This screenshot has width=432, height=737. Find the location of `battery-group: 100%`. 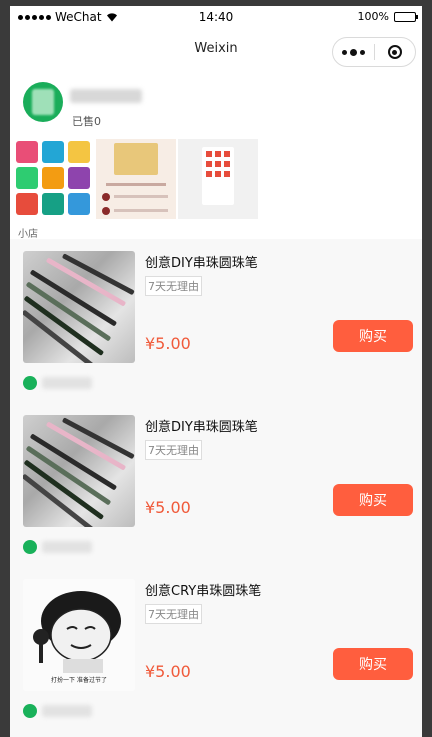

battery-group: 100% is located at coordinates (387, 16).